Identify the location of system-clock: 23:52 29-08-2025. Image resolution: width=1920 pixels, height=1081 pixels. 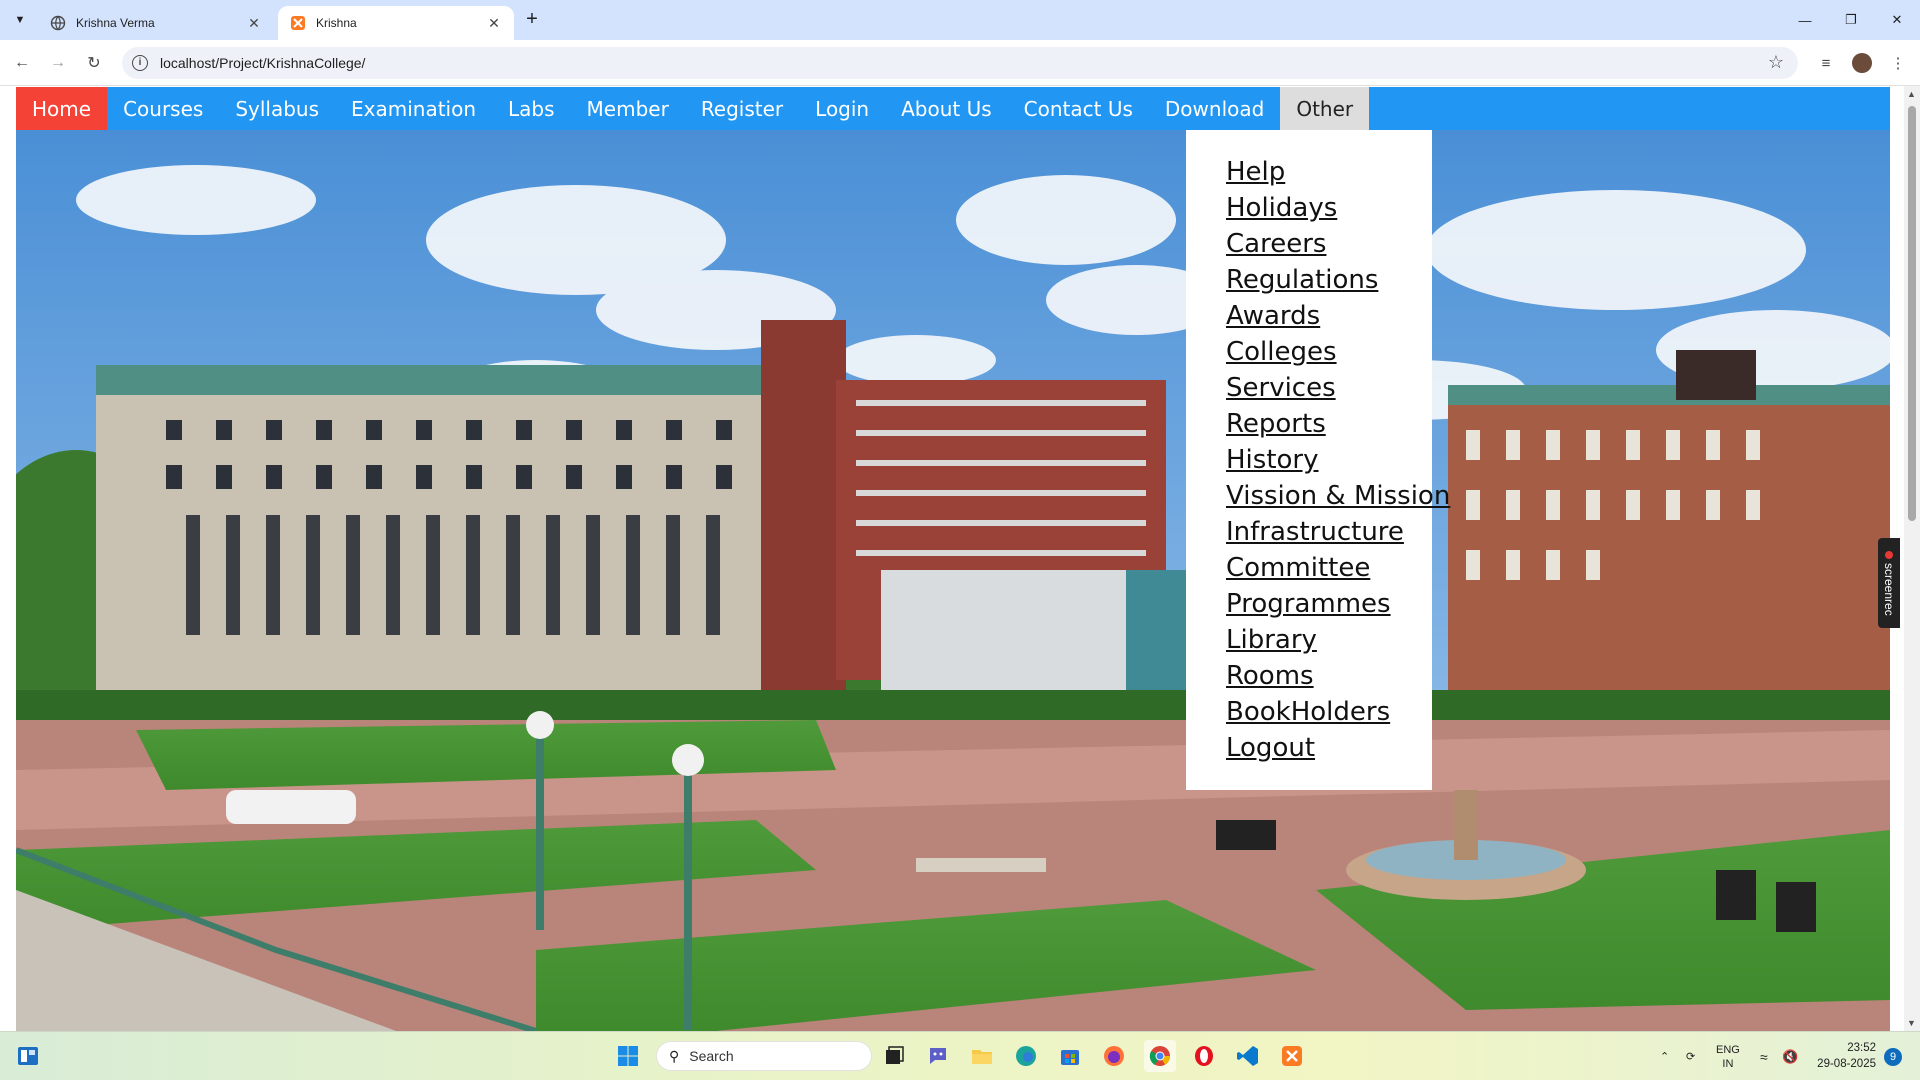
(1841, 1056).